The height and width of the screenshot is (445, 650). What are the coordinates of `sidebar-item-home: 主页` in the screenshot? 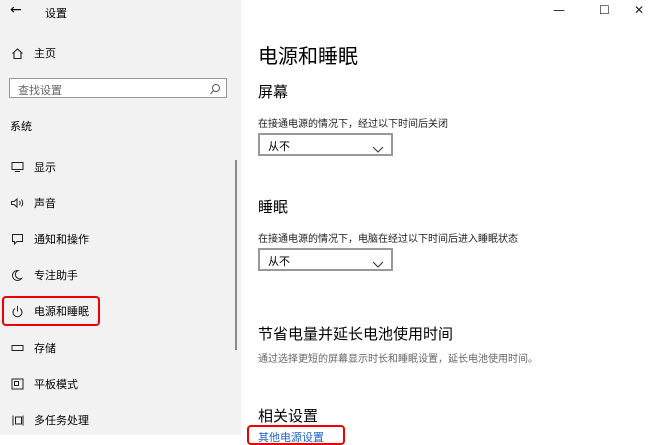 It's located at (120, 53).